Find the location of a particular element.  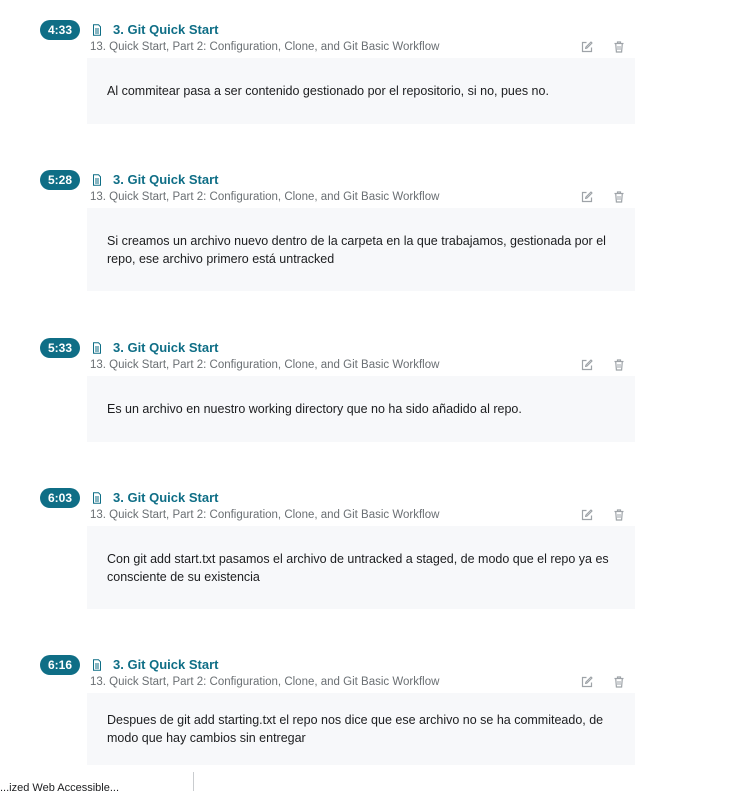

timestamp-badge: 5:33 is located at coordinates (60, 348).